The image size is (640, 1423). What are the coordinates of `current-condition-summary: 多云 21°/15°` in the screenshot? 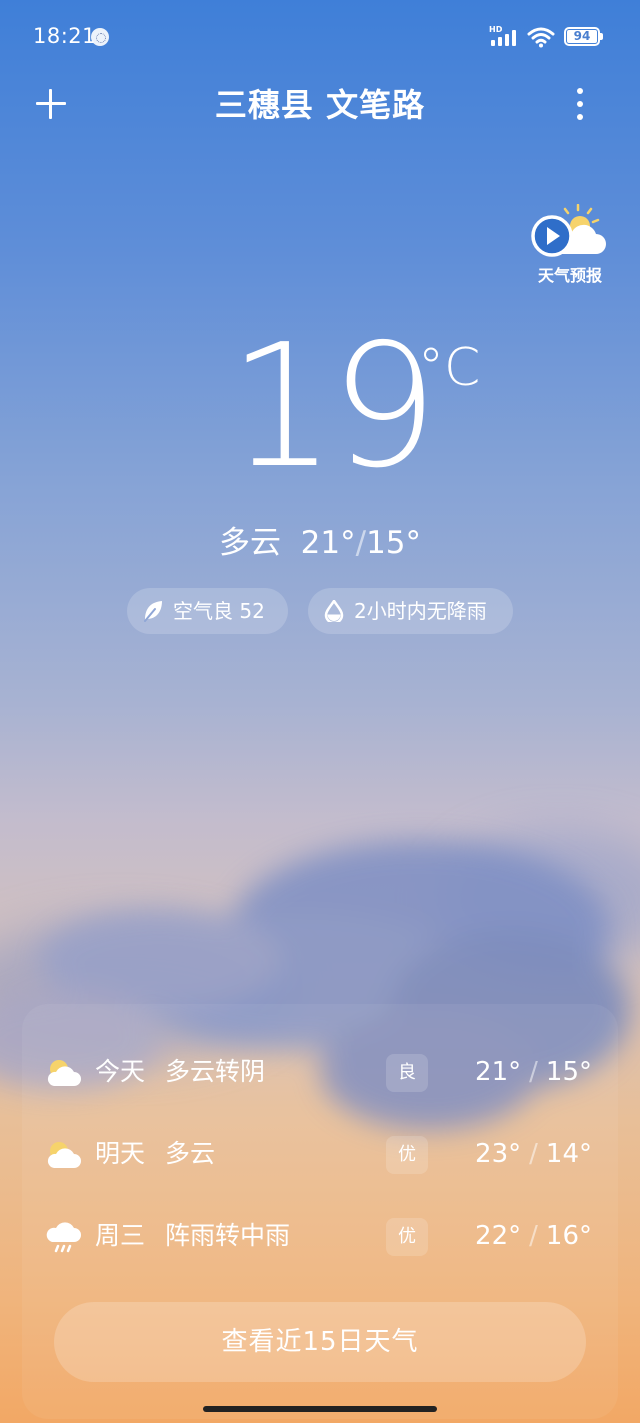 It's located at (320, 539).